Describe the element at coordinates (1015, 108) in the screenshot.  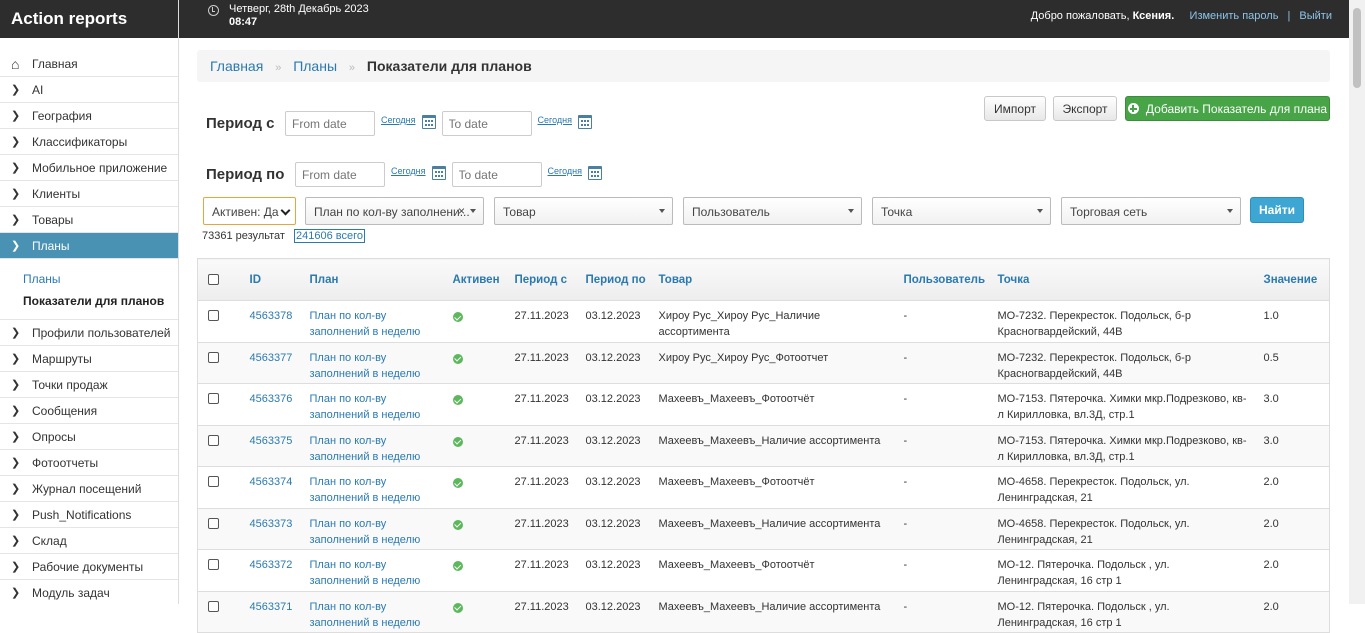
I see `import-button: Импорт` at that location.